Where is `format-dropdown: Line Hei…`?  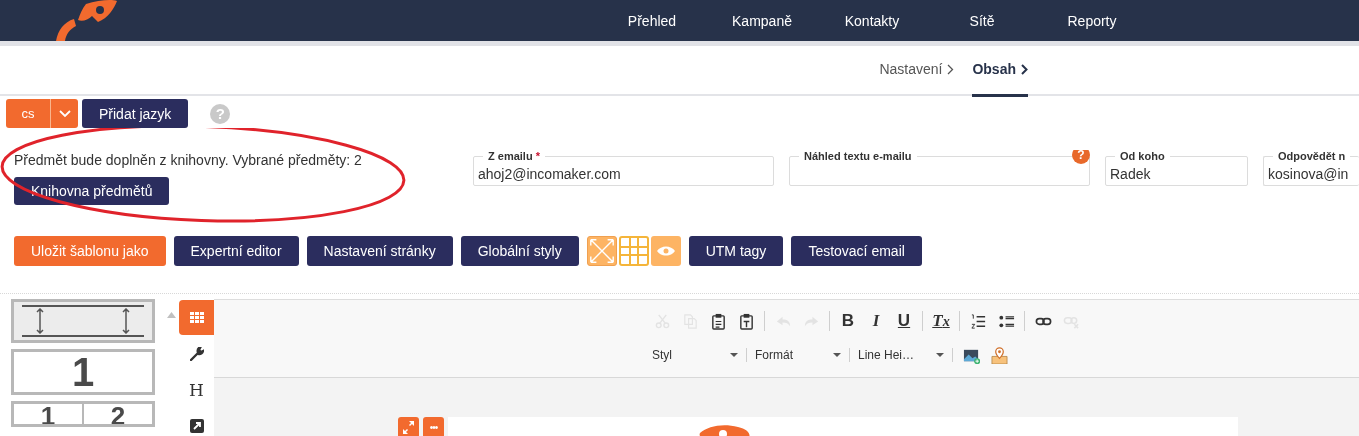 format-dropdown: Line Hei… is located at coordinates (901, 355).